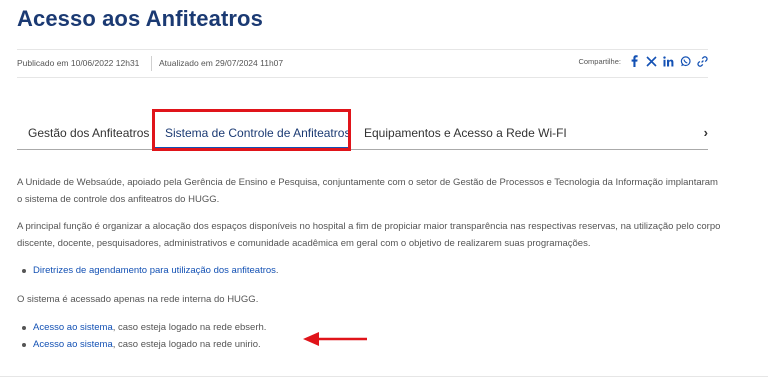 The image size is (768, 380). Describe the element at coordinates (651, 61) in the screenshot. I see `x-icon` at that location.